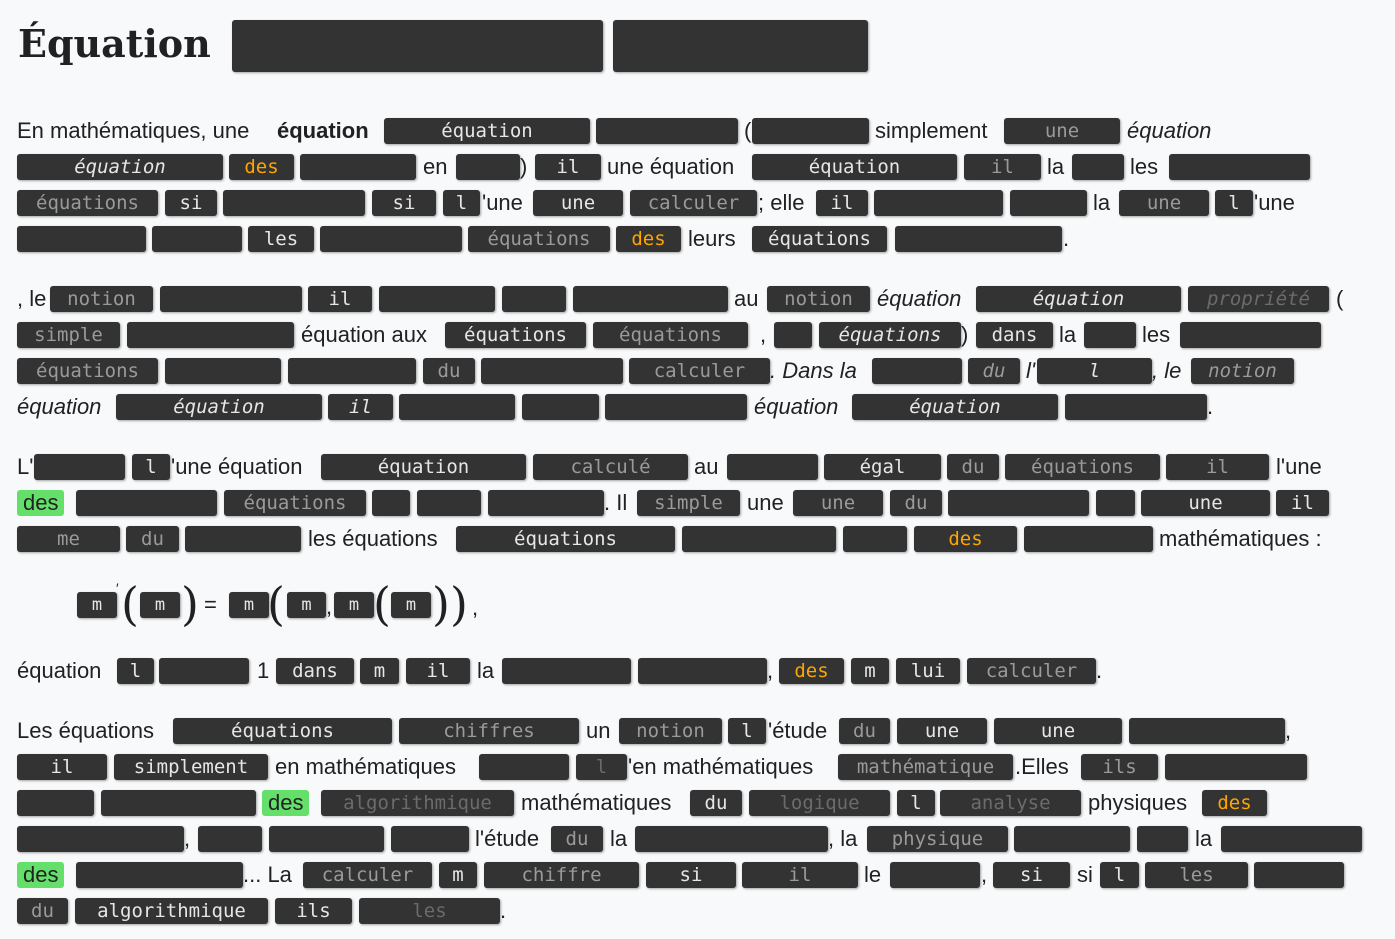  Describe the element at coordinates (41, 503) in the screenshot. I see `highlighted-word: des` at that location.